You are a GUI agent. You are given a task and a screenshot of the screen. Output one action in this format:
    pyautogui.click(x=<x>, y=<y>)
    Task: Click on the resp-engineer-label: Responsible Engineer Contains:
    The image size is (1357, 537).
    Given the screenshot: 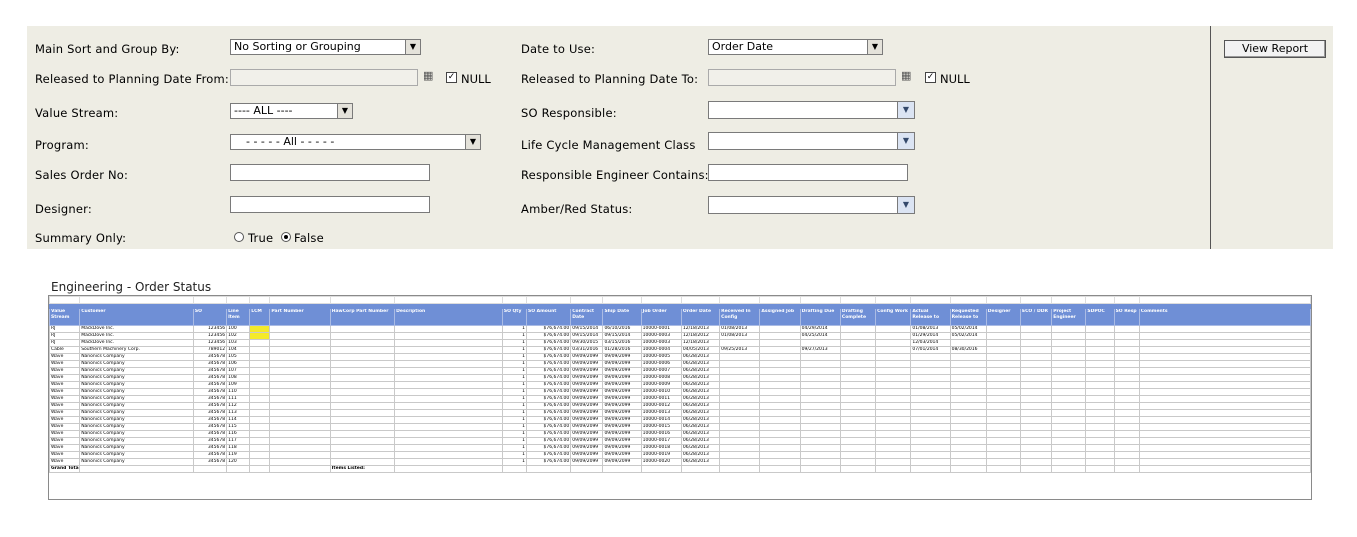 What is the action you would take?
    pyautogui.click(x=615, y=175)
    